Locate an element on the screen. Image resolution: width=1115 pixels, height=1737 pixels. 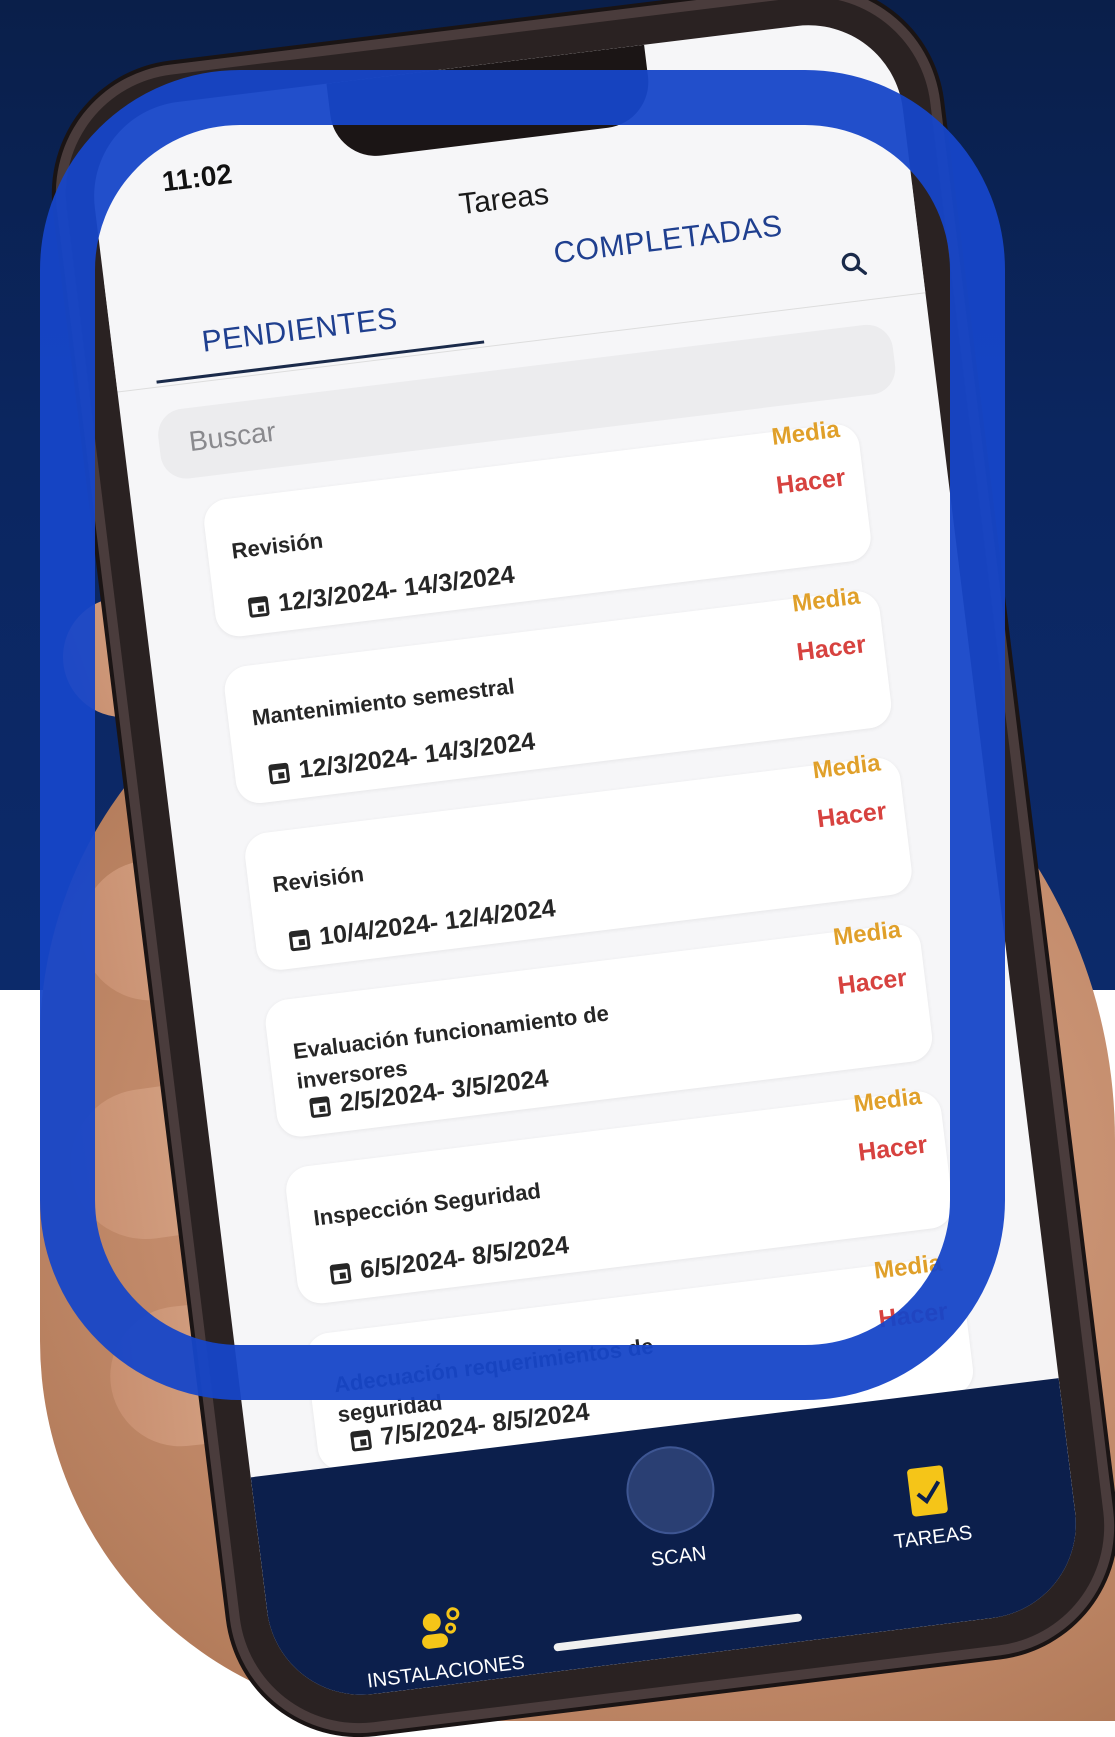
scan-qr-icon is located at coordinates (670, 1490).